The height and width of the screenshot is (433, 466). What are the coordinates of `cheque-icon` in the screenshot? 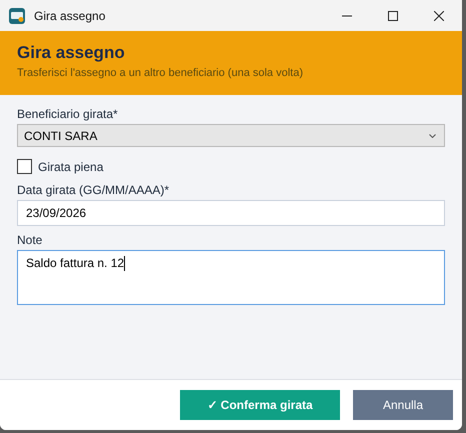 It's located at (17, 16).